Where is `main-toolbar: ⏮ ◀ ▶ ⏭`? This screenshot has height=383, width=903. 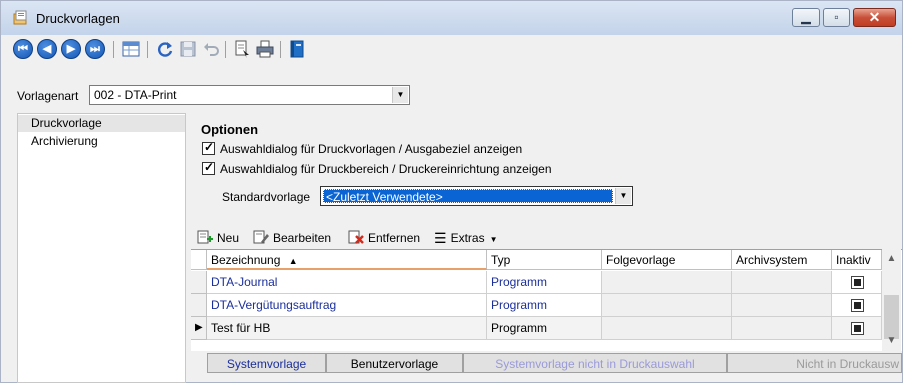
main-toolbar: ⏮ ◀ ▶ ⏭ is located at coordinates (451, 49).